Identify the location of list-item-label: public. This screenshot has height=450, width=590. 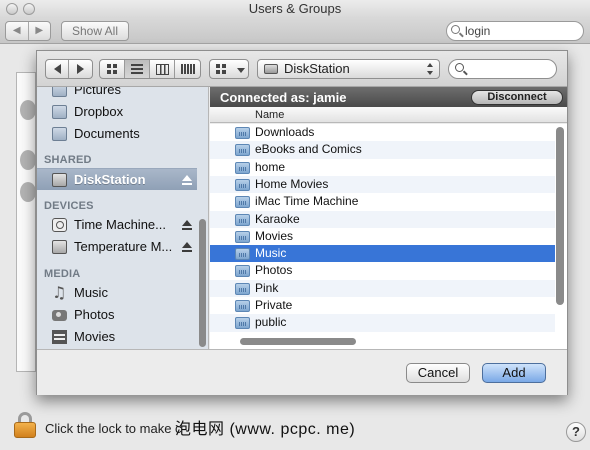
(271, 322).